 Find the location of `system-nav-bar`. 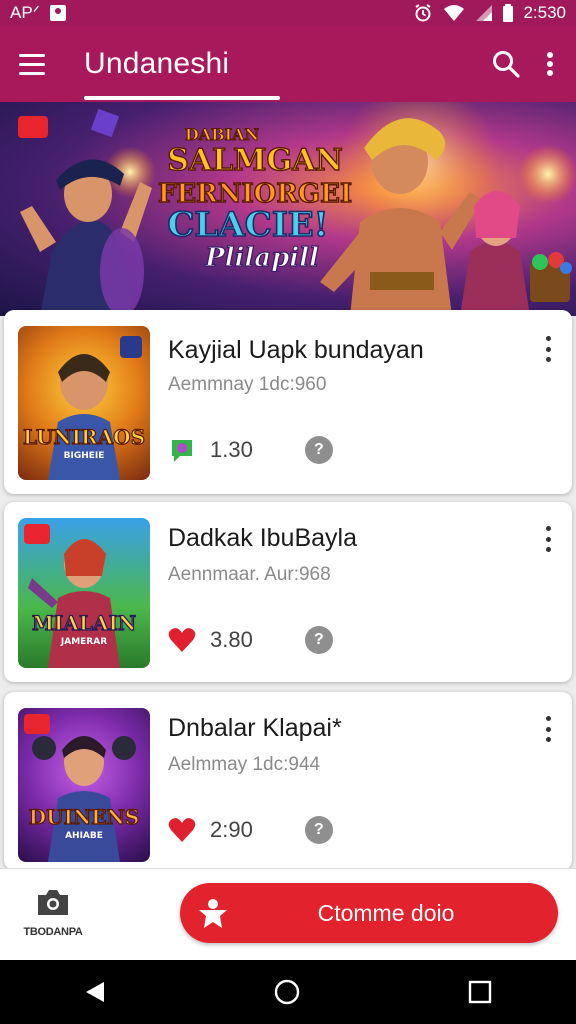

system-nav-bar is located at coordinates (288, 992).